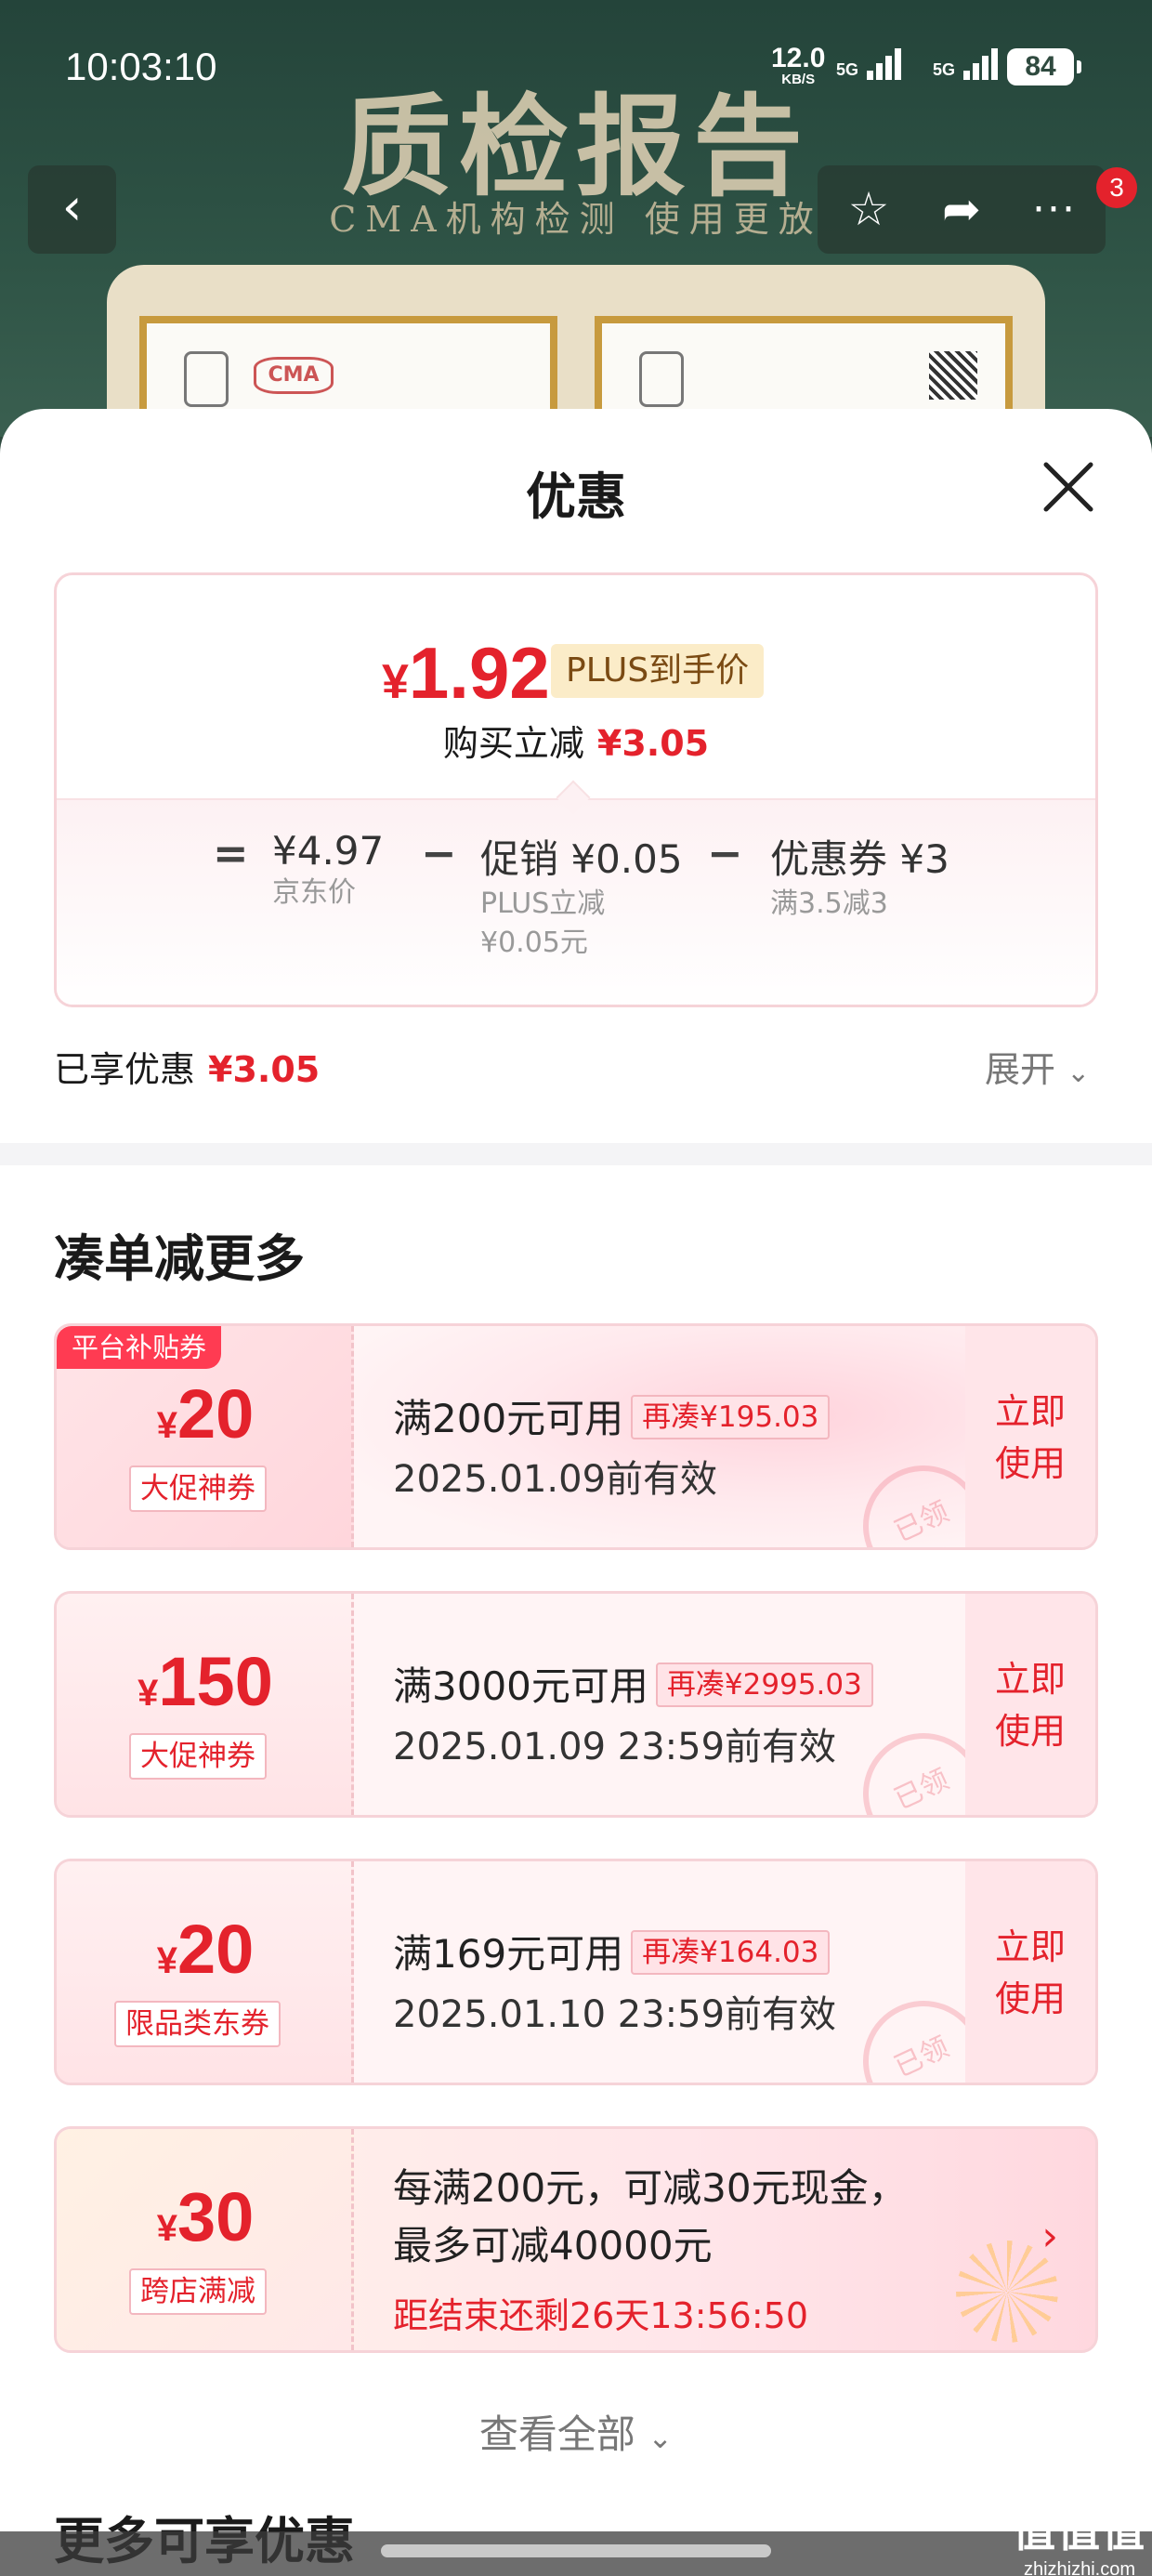 The width and height of the screenshot is (1152, 2576). Describe the element at coordinates (653, 743) in the screenshot. I see `instant-discount-value: ¥3.05` at that location.